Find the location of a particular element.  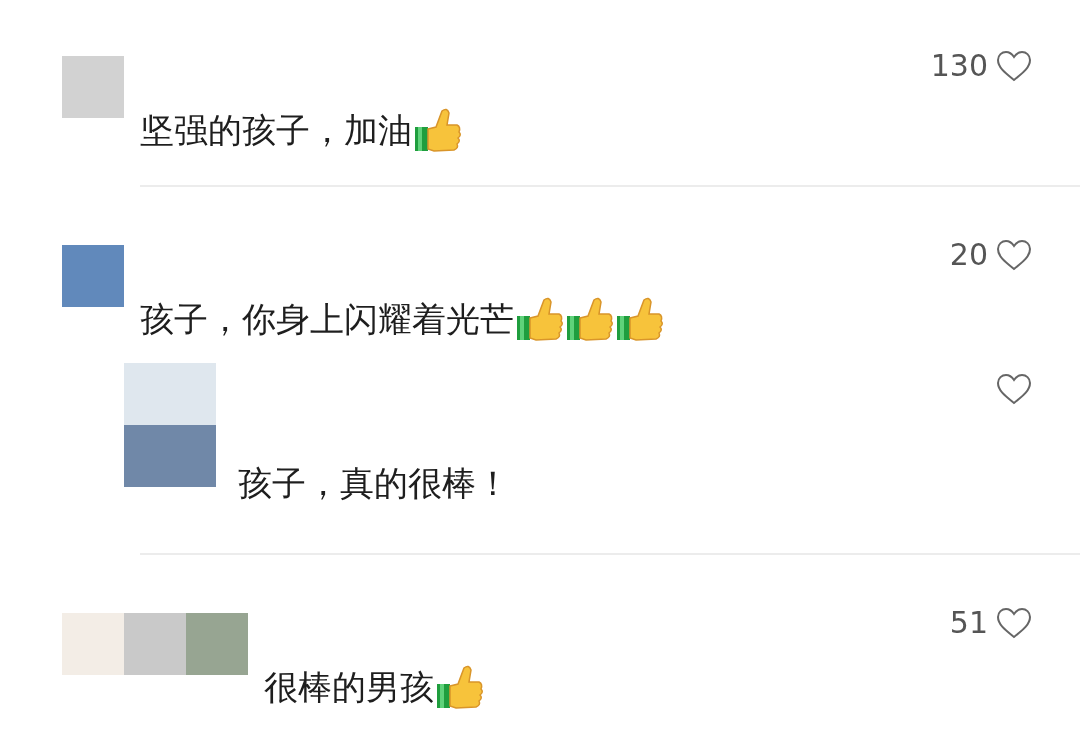

comment-text: 很棒的男孩 is located at coordinates (349, 687).